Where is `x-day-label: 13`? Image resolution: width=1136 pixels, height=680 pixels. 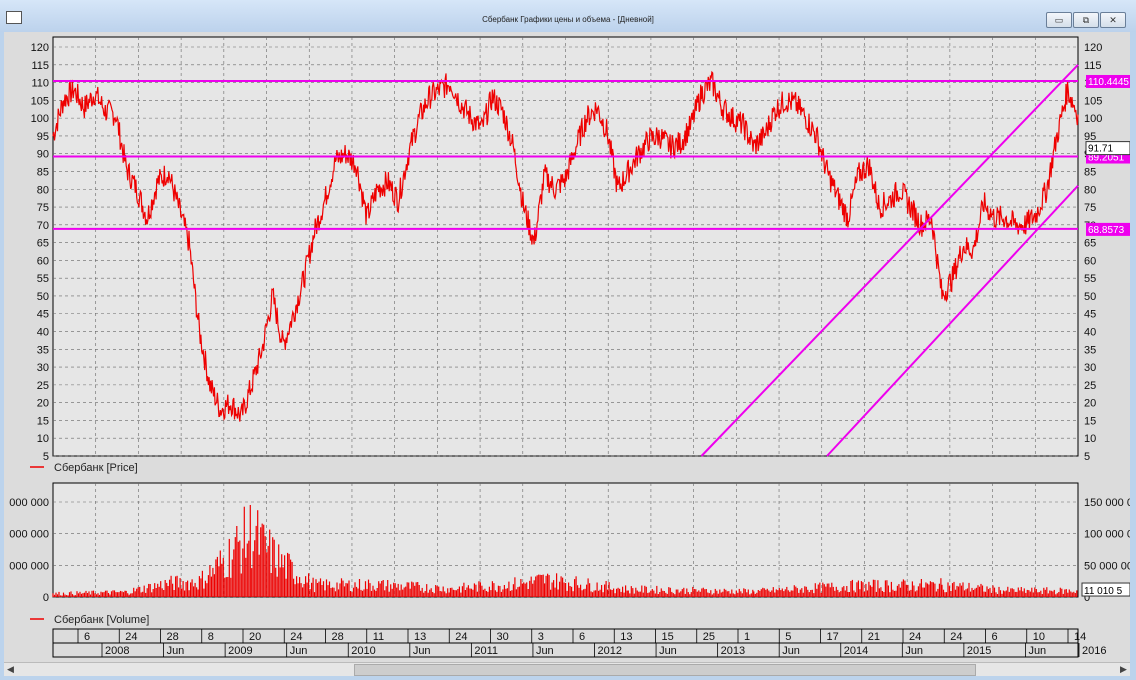
x-day-label: 13 is located at coordinates (420, 637).